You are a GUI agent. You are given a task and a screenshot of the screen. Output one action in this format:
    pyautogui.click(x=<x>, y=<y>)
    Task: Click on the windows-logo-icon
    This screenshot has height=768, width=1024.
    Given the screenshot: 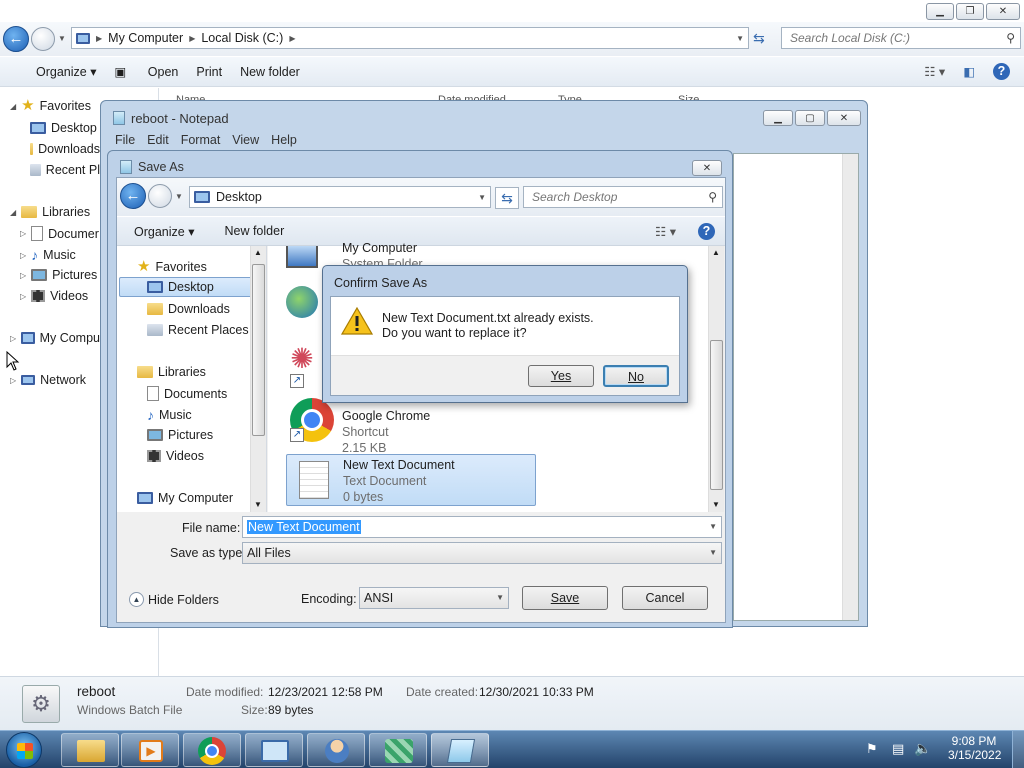 What is the action you would take?
    pyautogui.click(x=25, y=751)
    